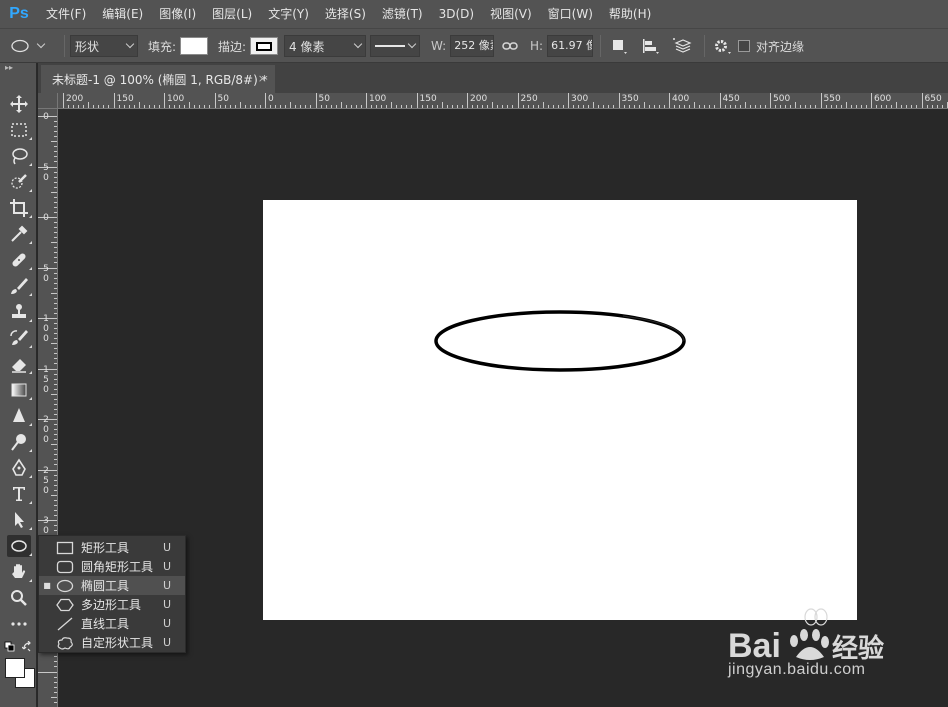 The image size is (948, 707). What do you see at coordinates (177, 14) in the screenshot?
I see `menu-image: 图像(I)` at bounding box center [177, 14].